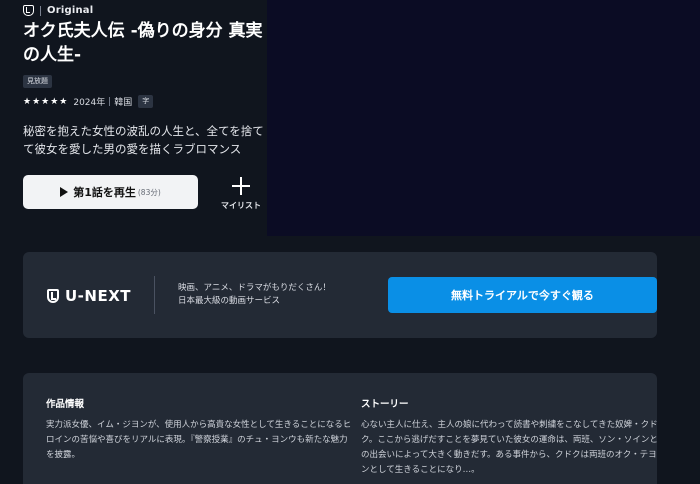 This screenshot has height=484, width=700. I want to click on page-title: オク氏夫人伝 -偽りの身分 真実の人生-, so click(143, 43).